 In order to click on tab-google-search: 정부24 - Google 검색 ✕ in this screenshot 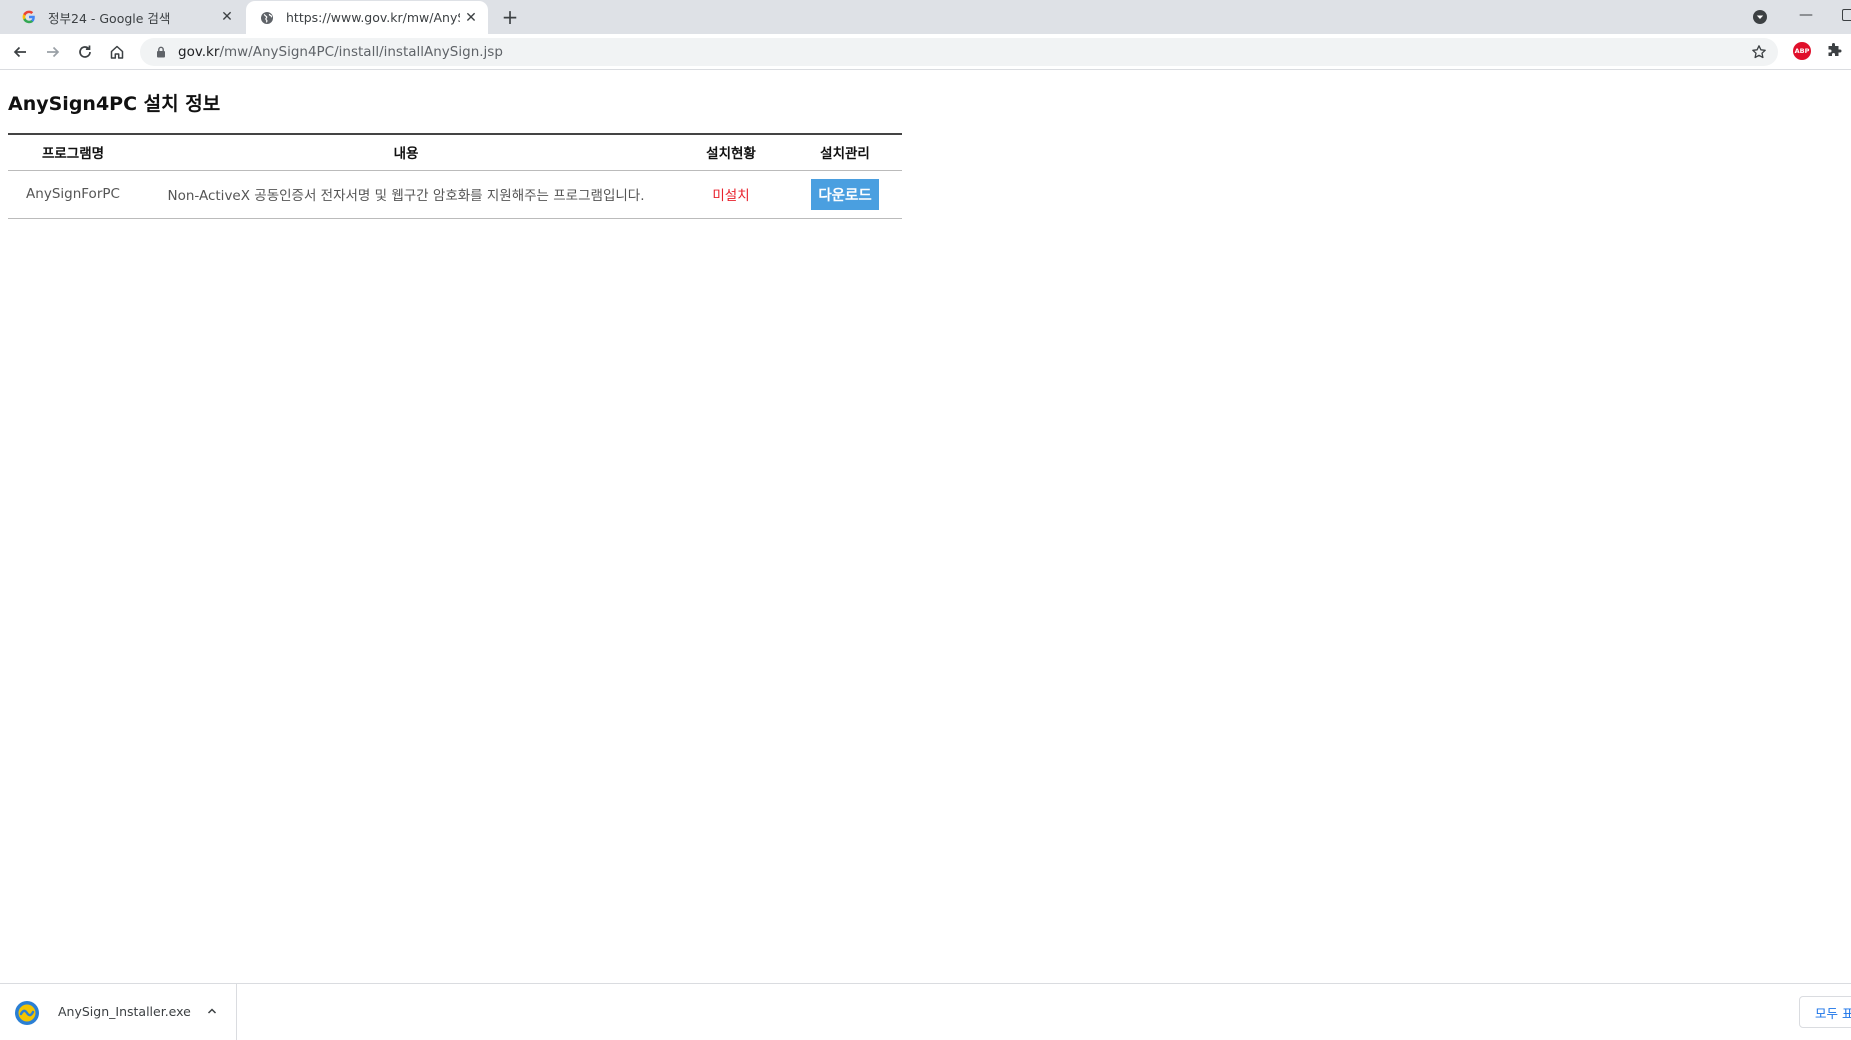, I will do `click(126, 17)`.